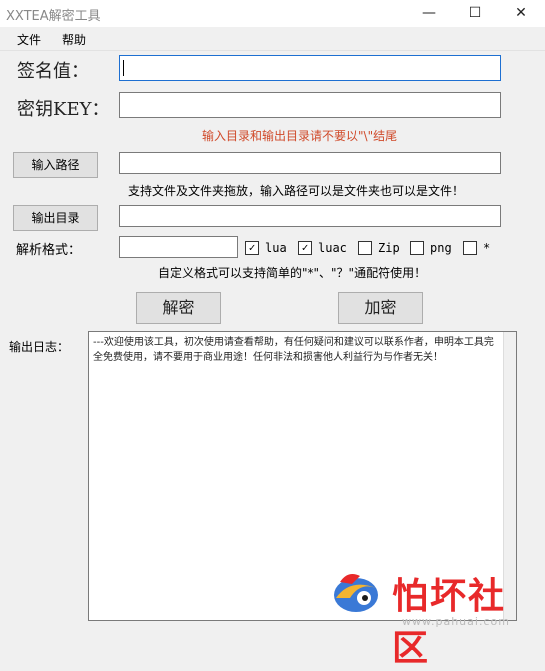 This screenshot has height=671, width=545. I want to click on checkbox-label: luac, so click(332, 248).